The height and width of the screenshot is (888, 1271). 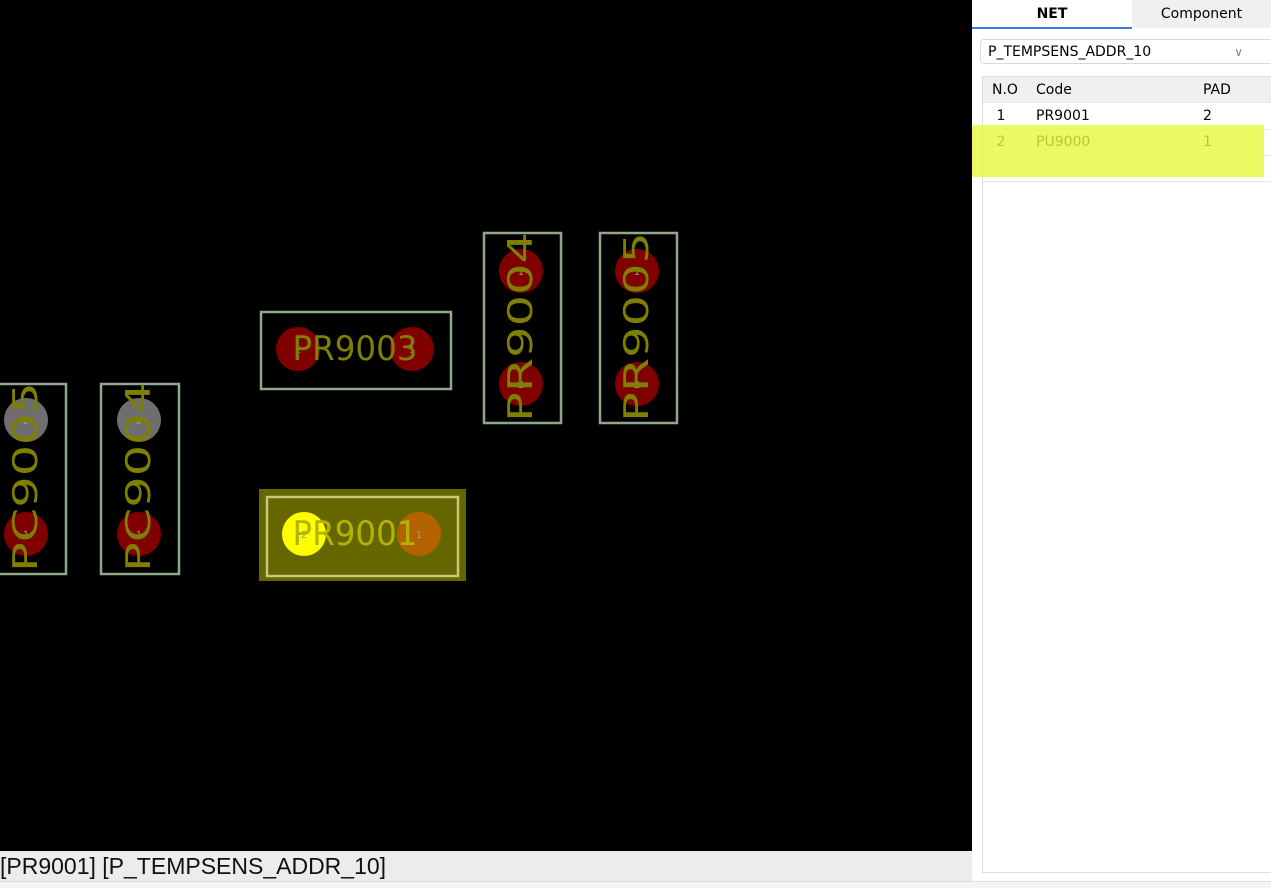 I want to click on net-select-value: P_TEMPSENS_ADDR_10, so click(x=1070, y=52).